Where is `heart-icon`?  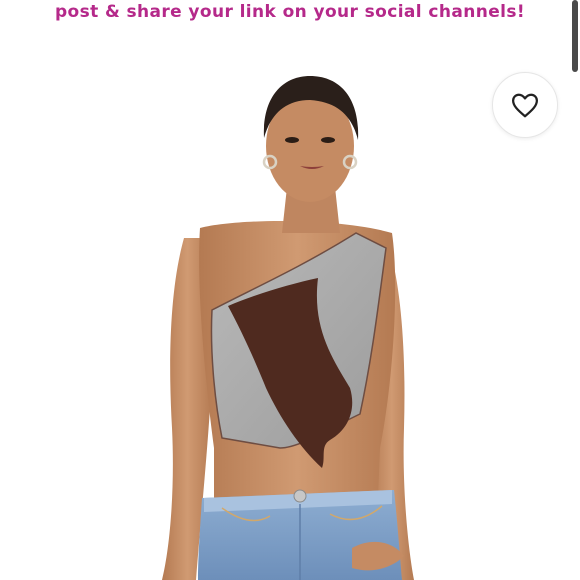 heart-icon is located at coordinates (525, 105).